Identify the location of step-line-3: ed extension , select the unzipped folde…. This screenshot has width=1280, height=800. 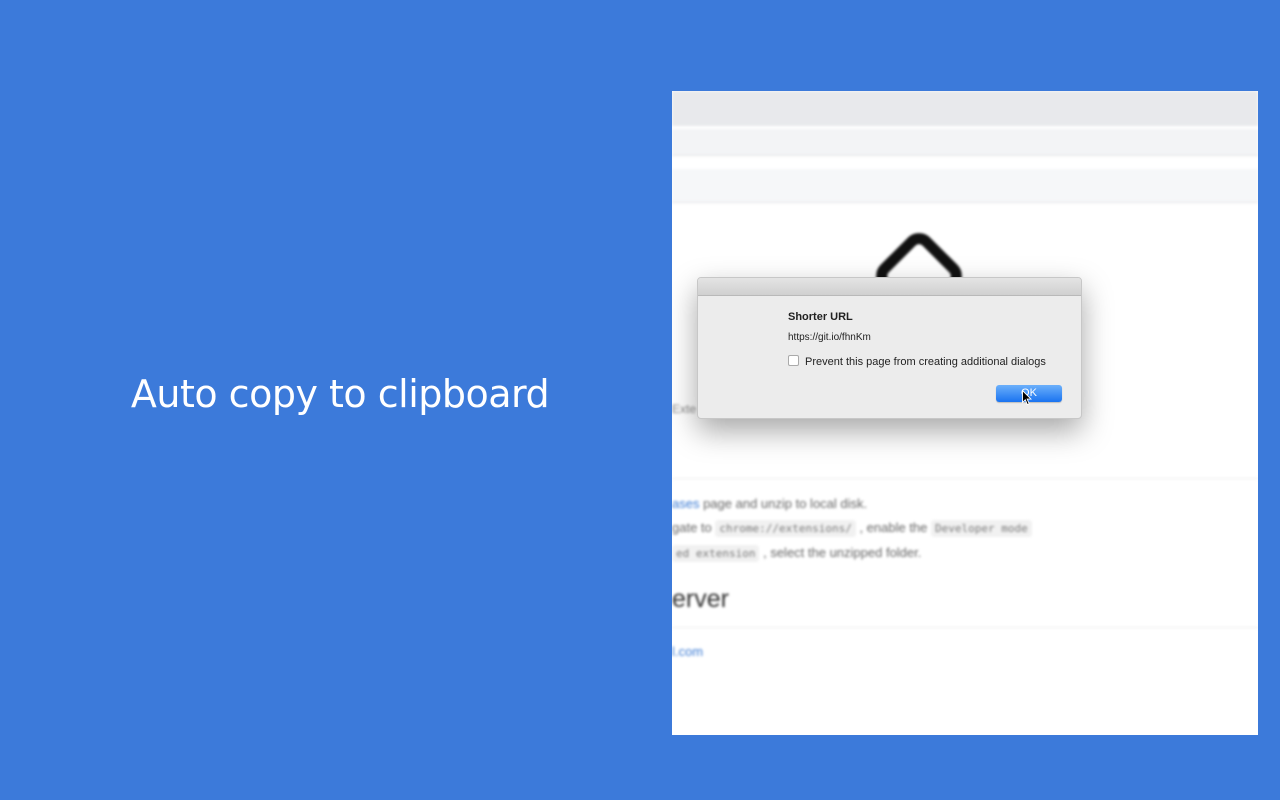
(797, 553).